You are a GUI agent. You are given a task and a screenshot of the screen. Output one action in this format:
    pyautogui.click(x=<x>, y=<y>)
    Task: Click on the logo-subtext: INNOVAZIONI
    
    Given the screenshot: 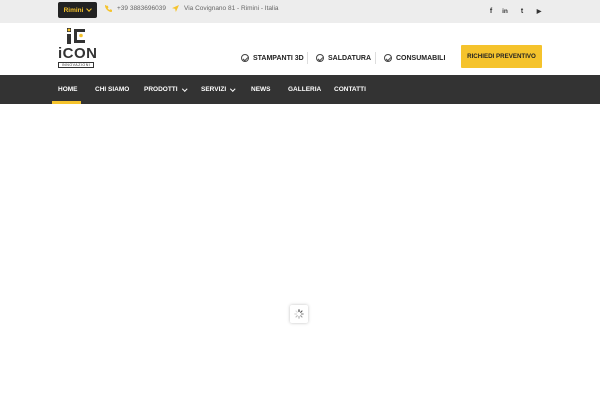 What is the action you would take?
    pyautogui.click(x=76, y=65)
    